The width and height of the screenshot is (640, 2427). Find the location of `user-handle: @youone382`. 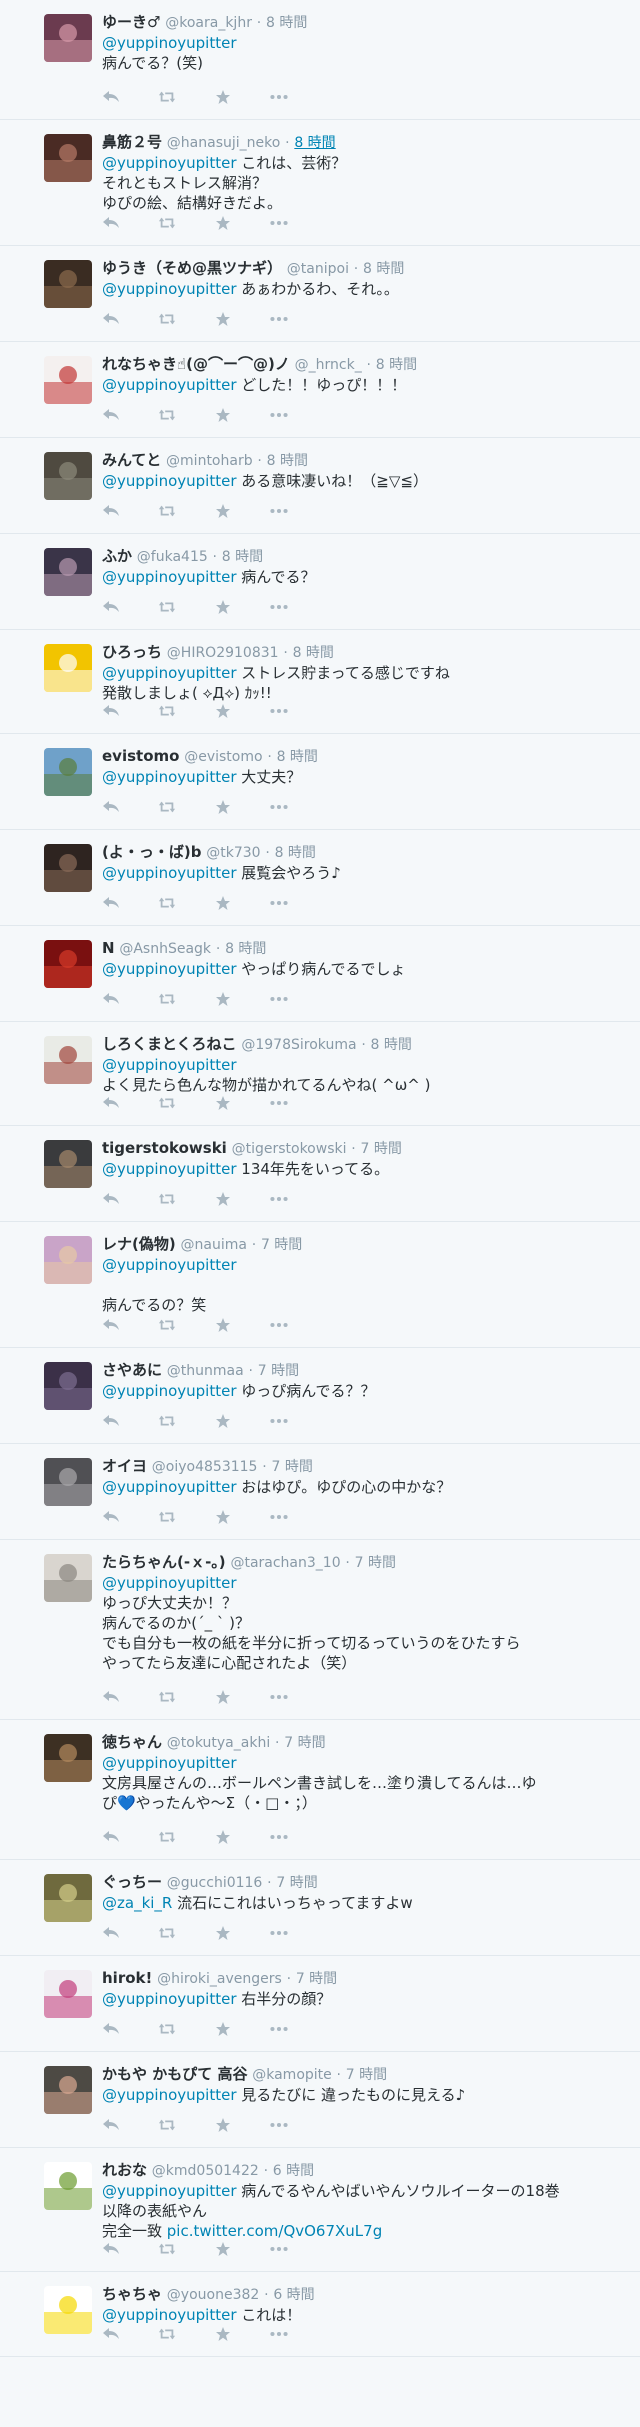

user-handle: @youone382 is located at coordinates (213, 2295).